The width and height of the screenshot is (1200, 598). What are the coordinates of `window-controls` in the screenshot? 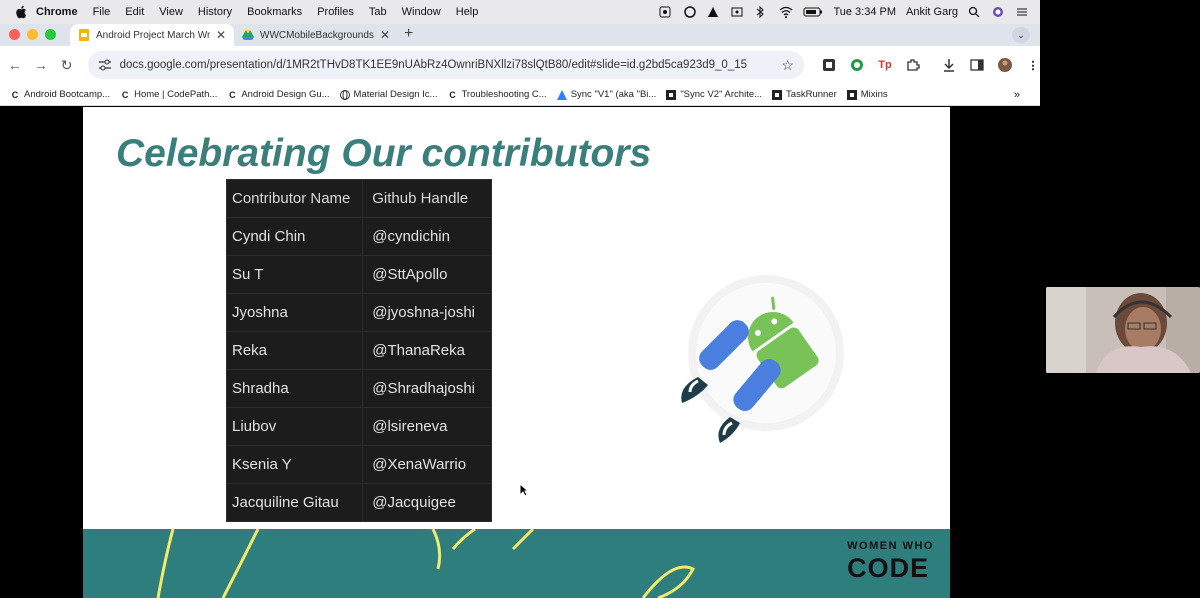 It's located at (32, 34).